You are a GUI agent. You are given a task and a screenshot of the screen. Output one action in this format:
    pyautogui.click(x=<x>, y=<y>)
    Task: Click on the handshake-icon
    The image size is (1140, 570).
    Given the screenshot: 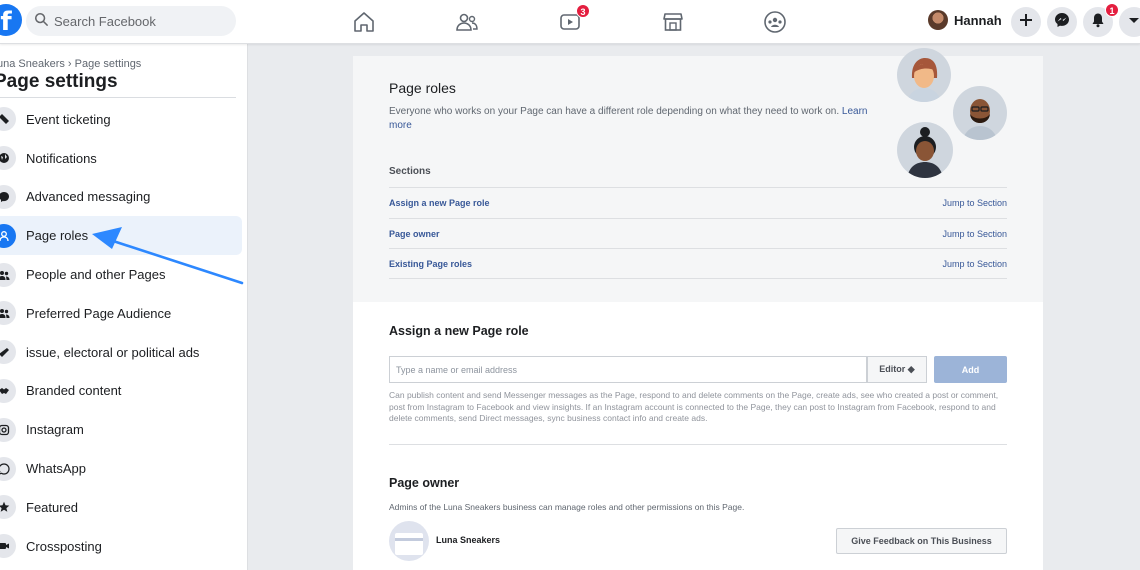 What is the action you would take?
    pyautogui.click(x=8, y=390)
    